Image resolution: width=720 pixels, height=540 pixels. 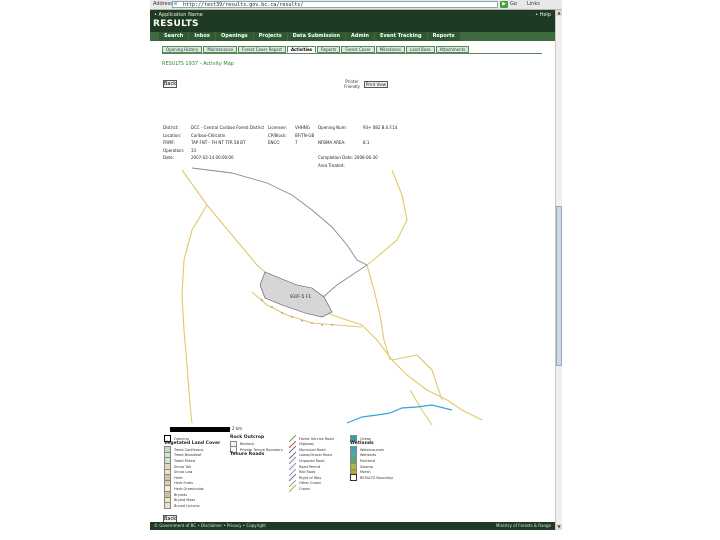 I want to click on info-label: Opening Num:, so click(x=332, y=127).